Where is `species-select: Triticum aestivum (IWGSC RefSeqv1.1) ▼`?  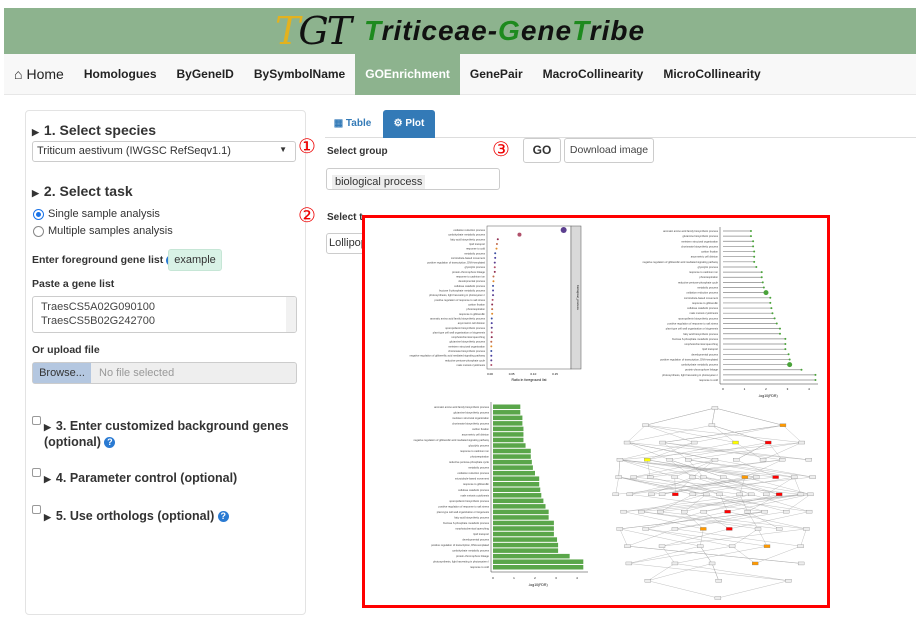
species-select: Triticum aestivum (IWGSC RefSeqv1.1) ▼ is located at coordinates (164, 151).